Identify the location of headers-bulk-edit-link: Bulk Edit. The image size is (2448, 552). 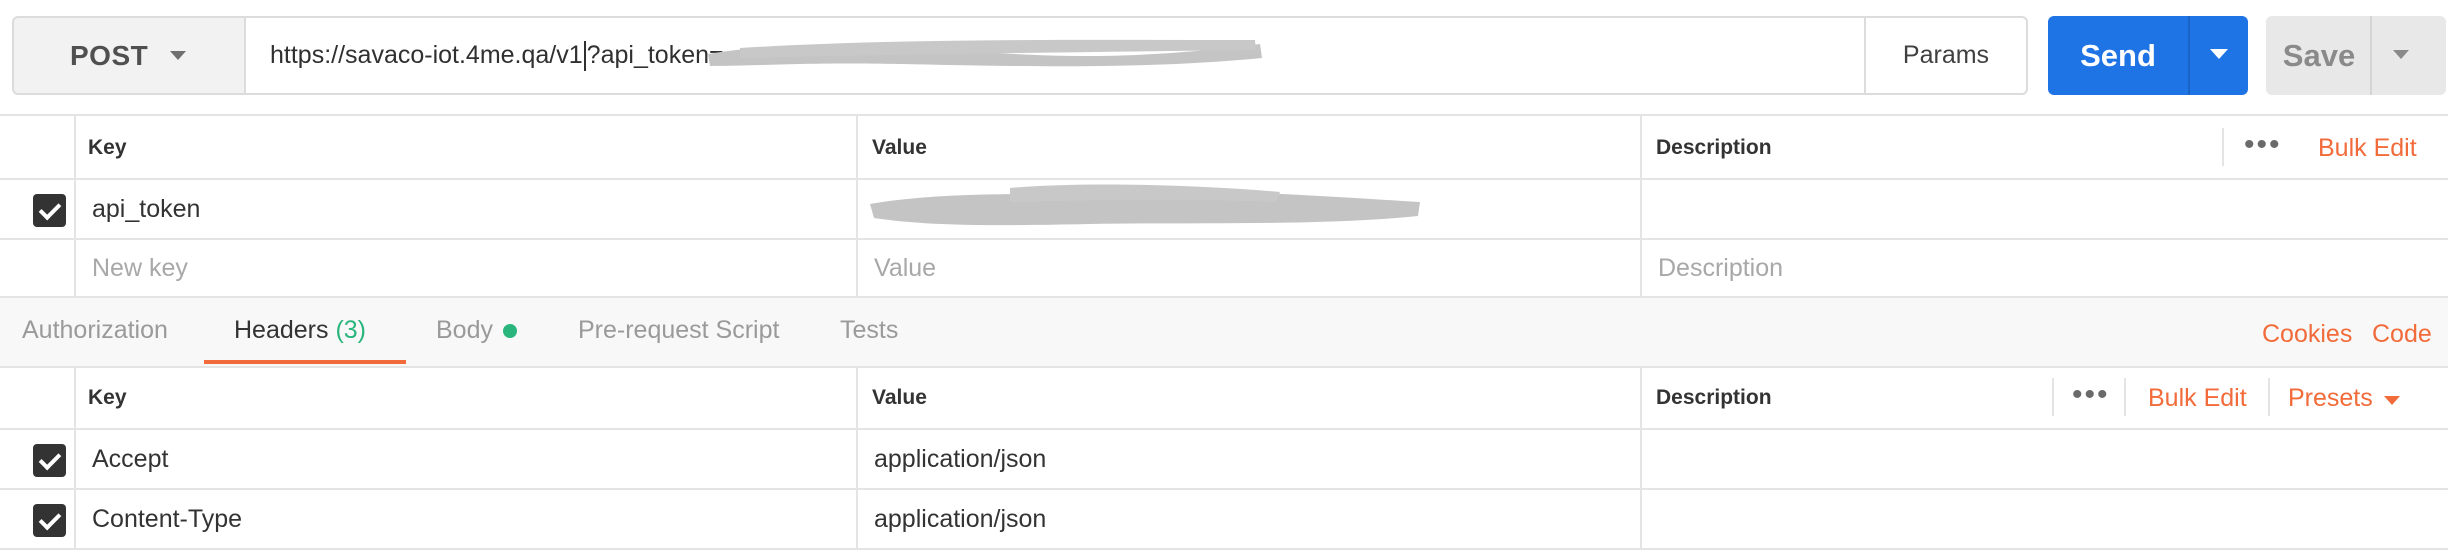
(2197, 398).